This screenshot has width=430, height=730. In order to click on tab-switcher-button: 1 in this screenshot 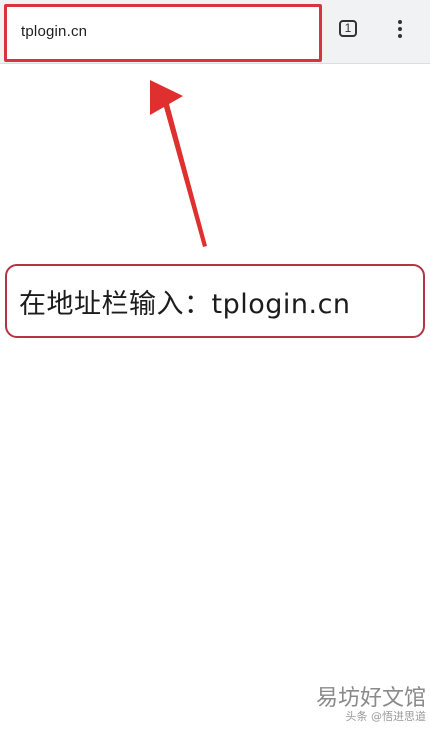, I will do `click(348, 28)`.